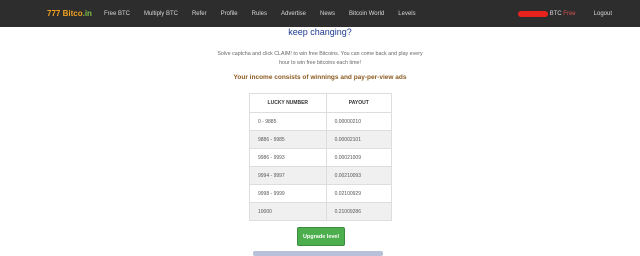  Describe the element at coordinates (359, 139) in the screenshot. I see `payout-value: 0.00002101` at that location.